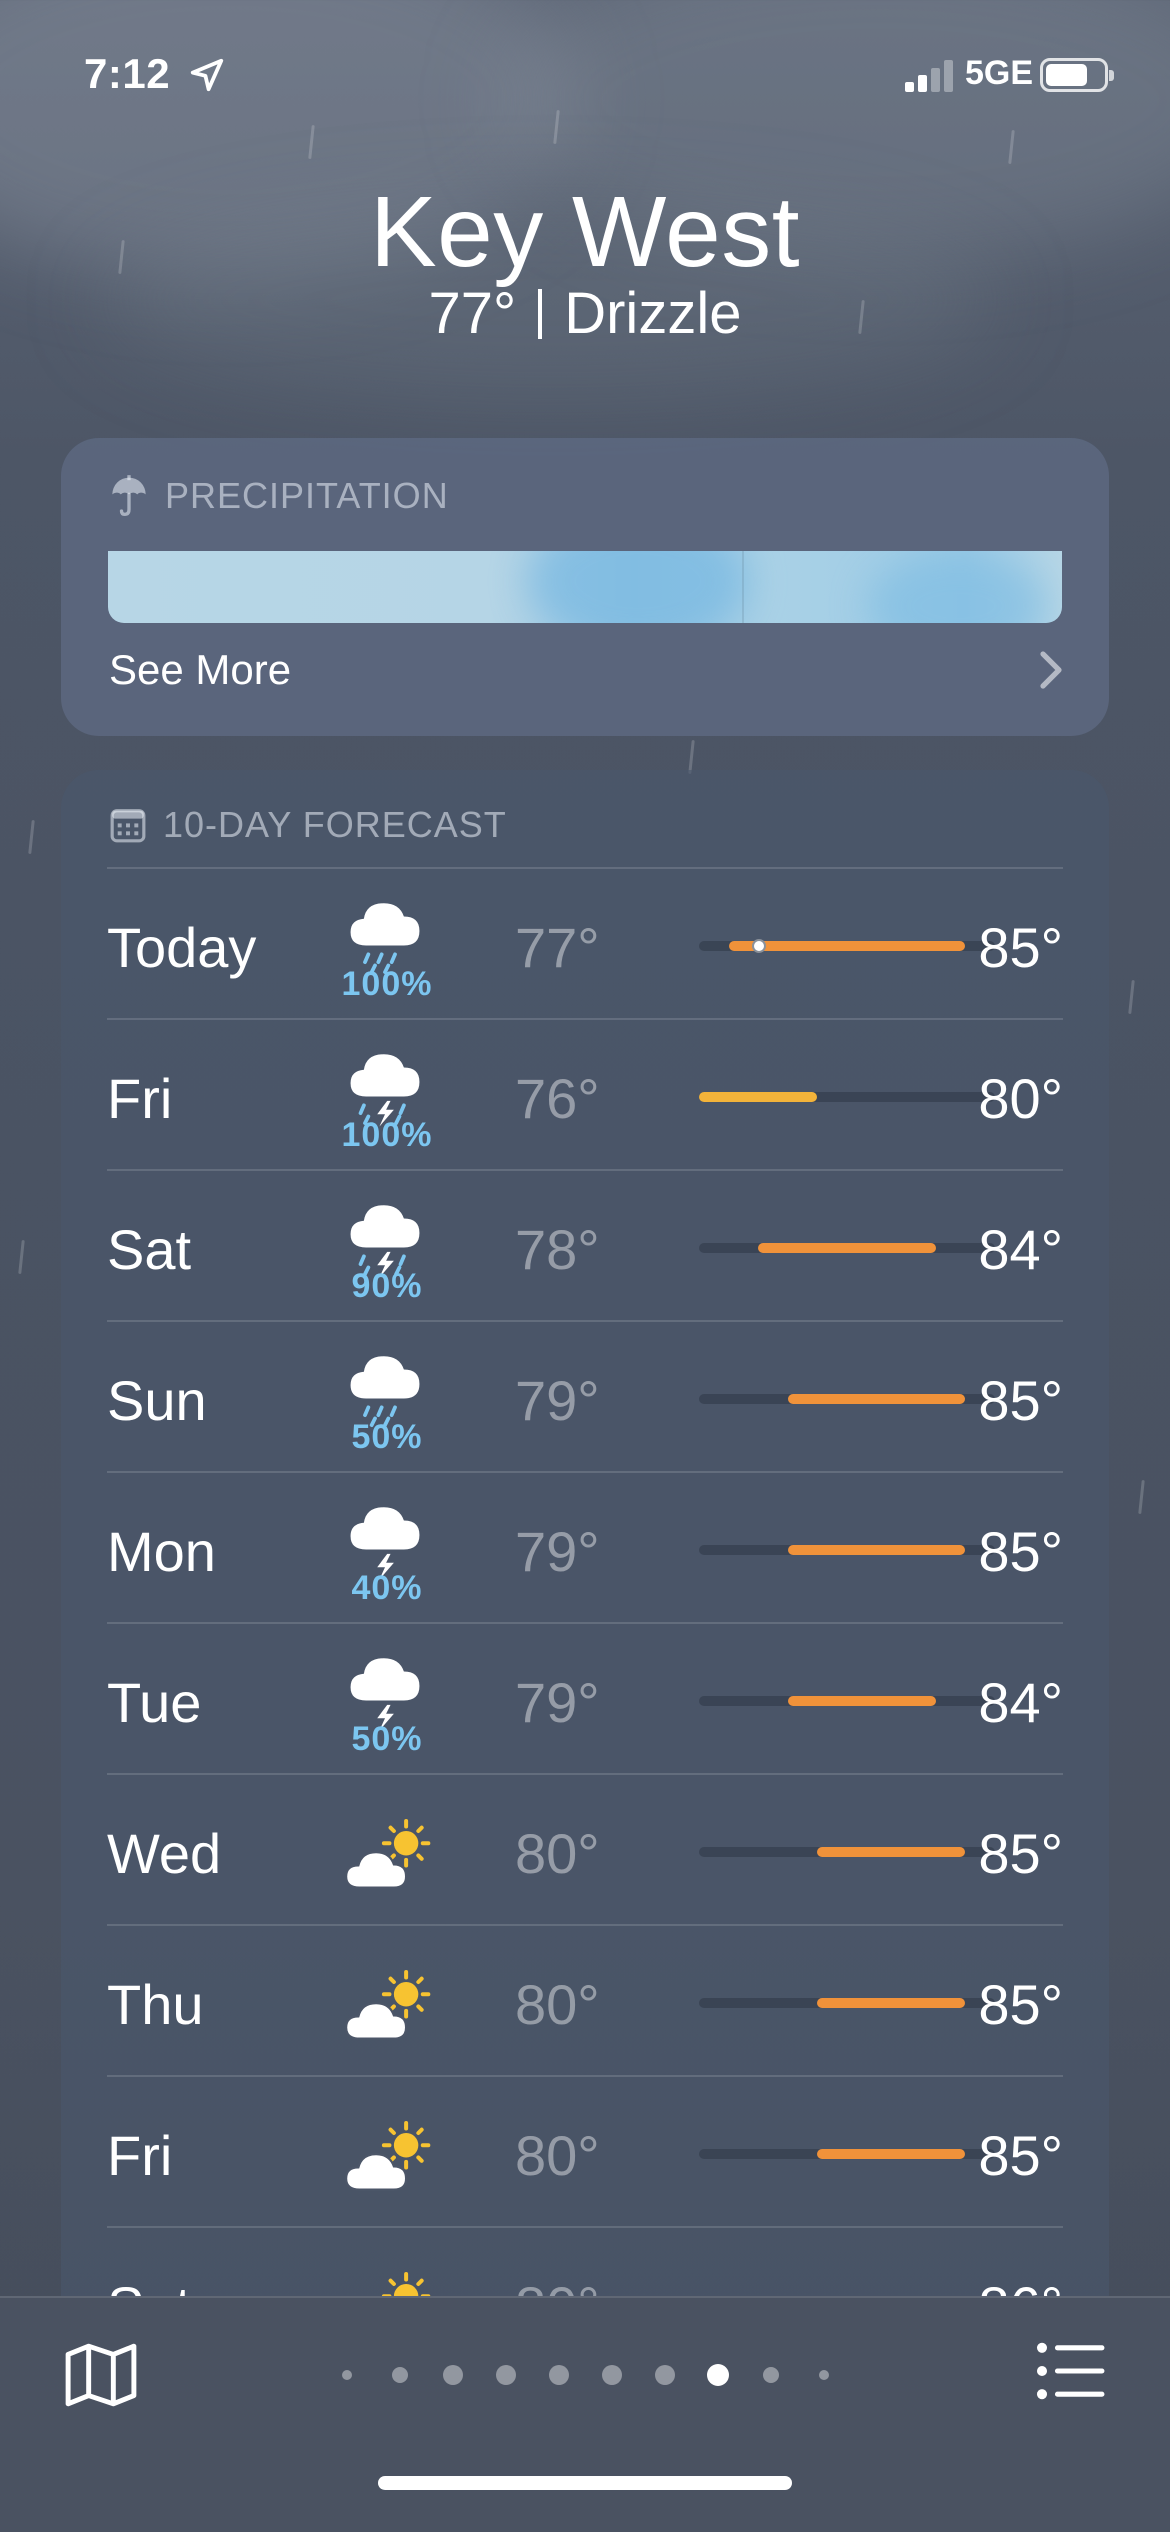 This screenshot has height=2532, width=1170. What do you see at coordinates (387, 1286) in the screenshot?
I see `precip-chance: 90%` at bounding box center [387, 1286].